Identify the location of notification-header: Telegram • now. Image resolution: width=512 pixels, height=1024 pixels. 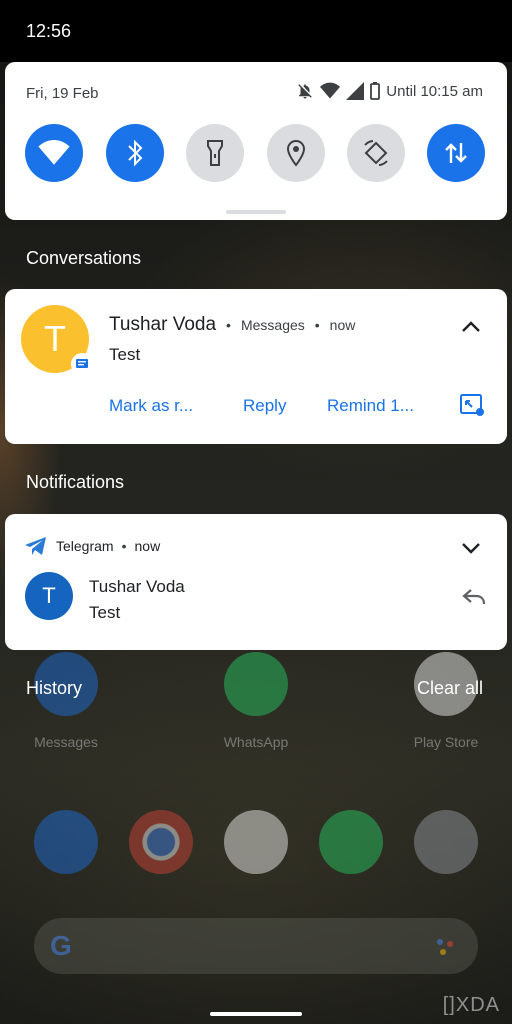
(92, 546).